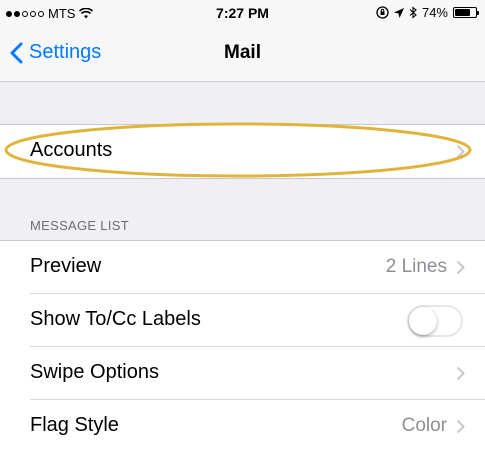 This screenshot has width=485, height=449. Describe the element at coordinates (434, 12) in the screenshot. I see `battery-percent: 74%` at that location.